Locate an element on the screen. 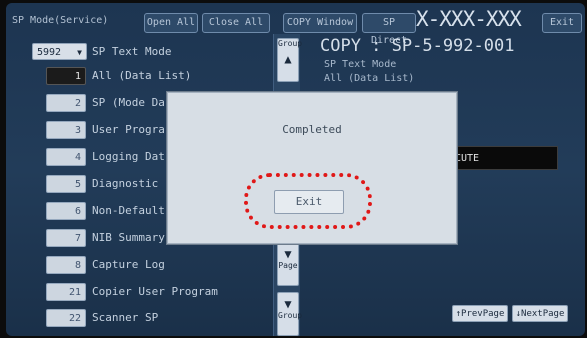 The width and height of the screenshot is (587, 338). execute-button: CUTE is located at coordinates (503, 158).